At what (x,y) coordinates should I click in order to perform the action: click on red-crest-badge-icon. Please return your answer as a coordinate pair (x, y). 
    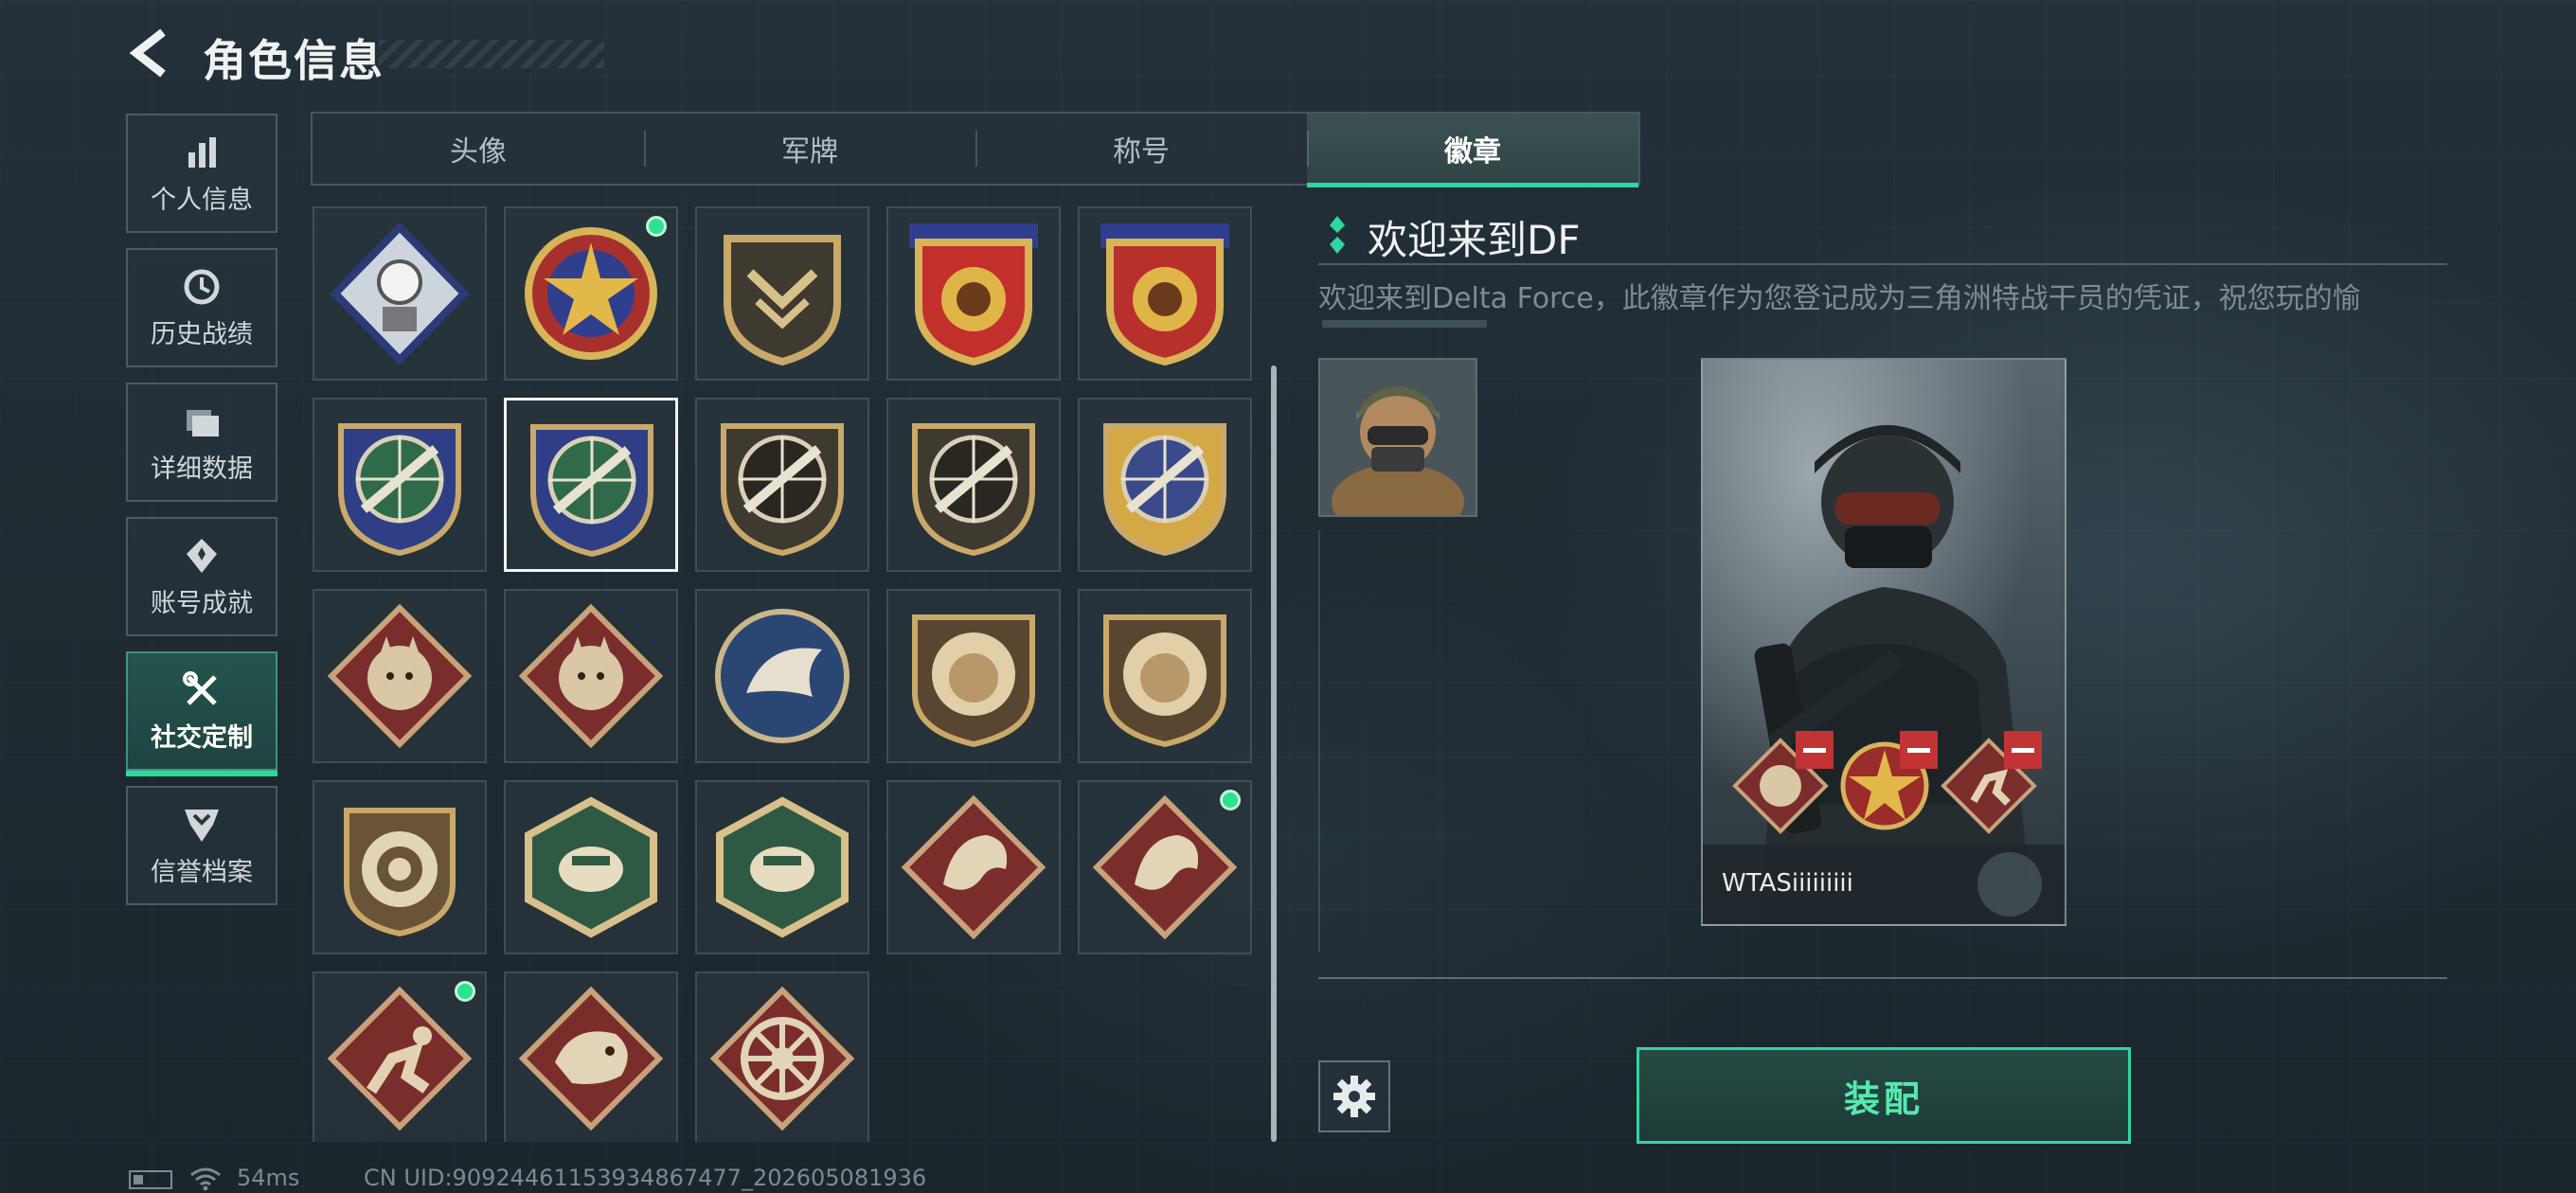
    Looking at the image, I should click on (1164, 294).